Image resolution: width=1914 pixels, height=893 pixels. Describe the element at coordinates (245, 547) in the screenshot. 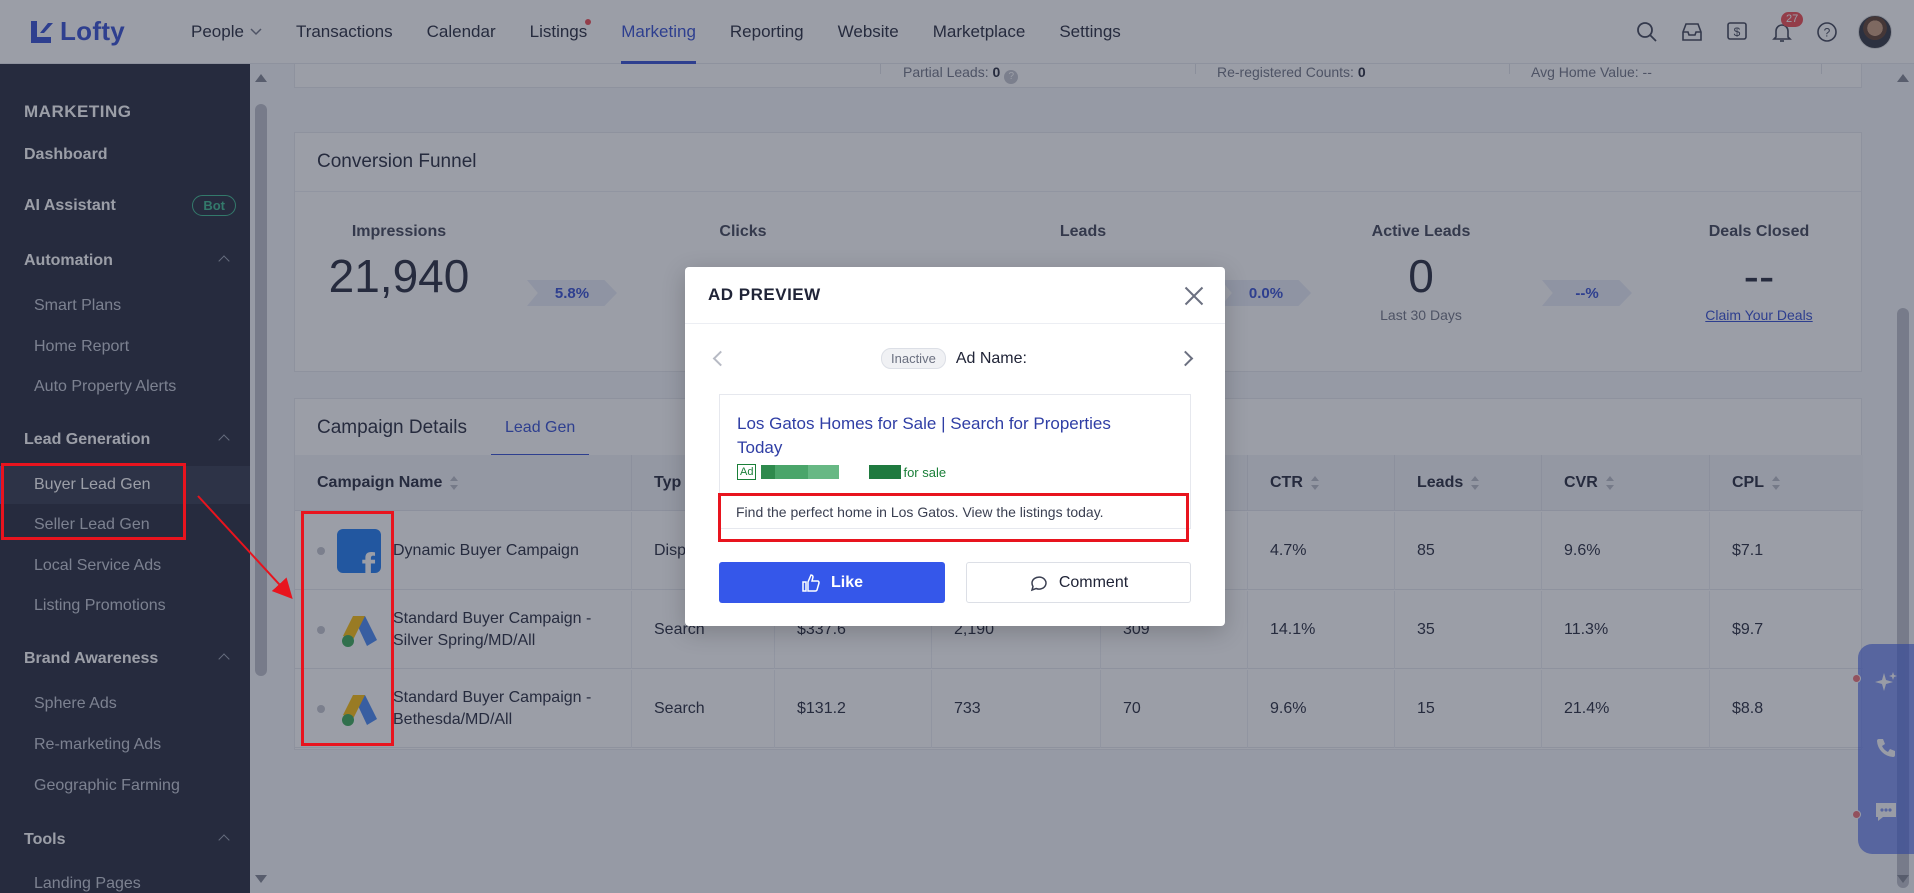

I see `annotation-arrow-icon` at that location.